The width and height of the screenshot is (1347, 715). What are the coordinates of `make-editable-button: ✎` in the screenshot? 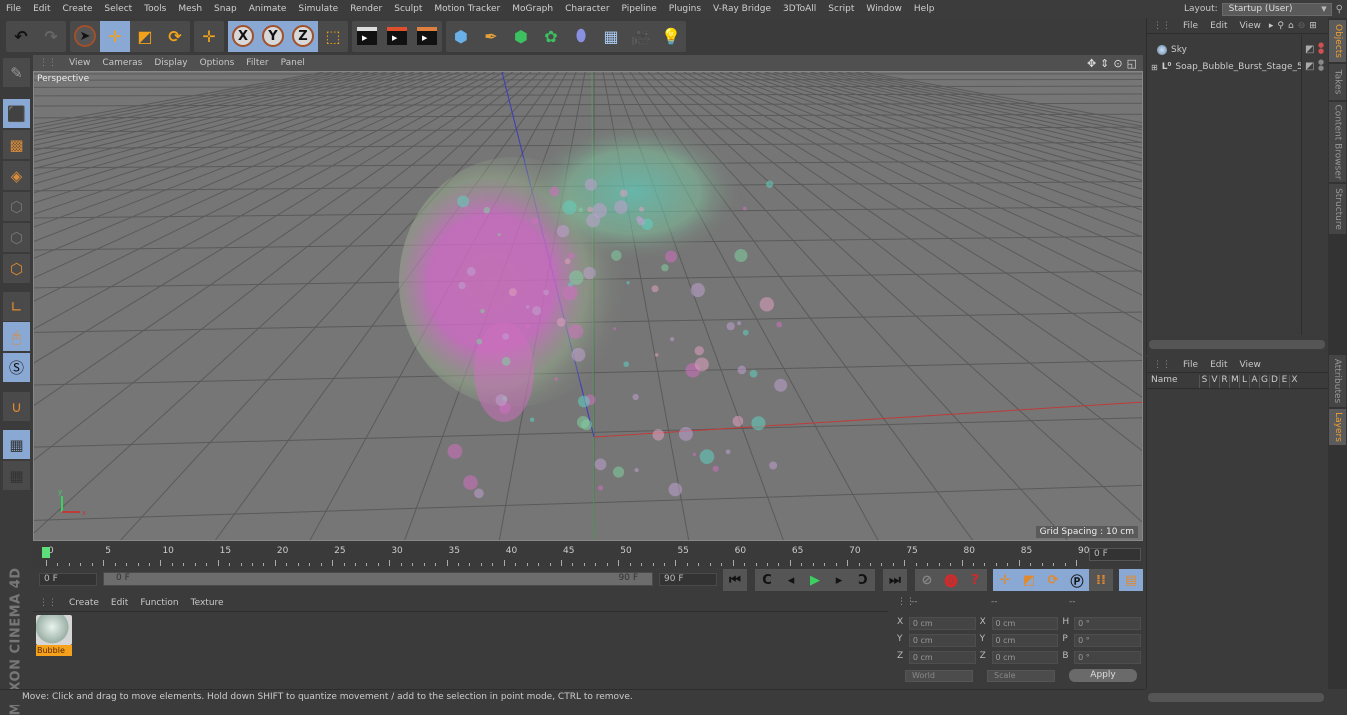 It's located at (16, 72).